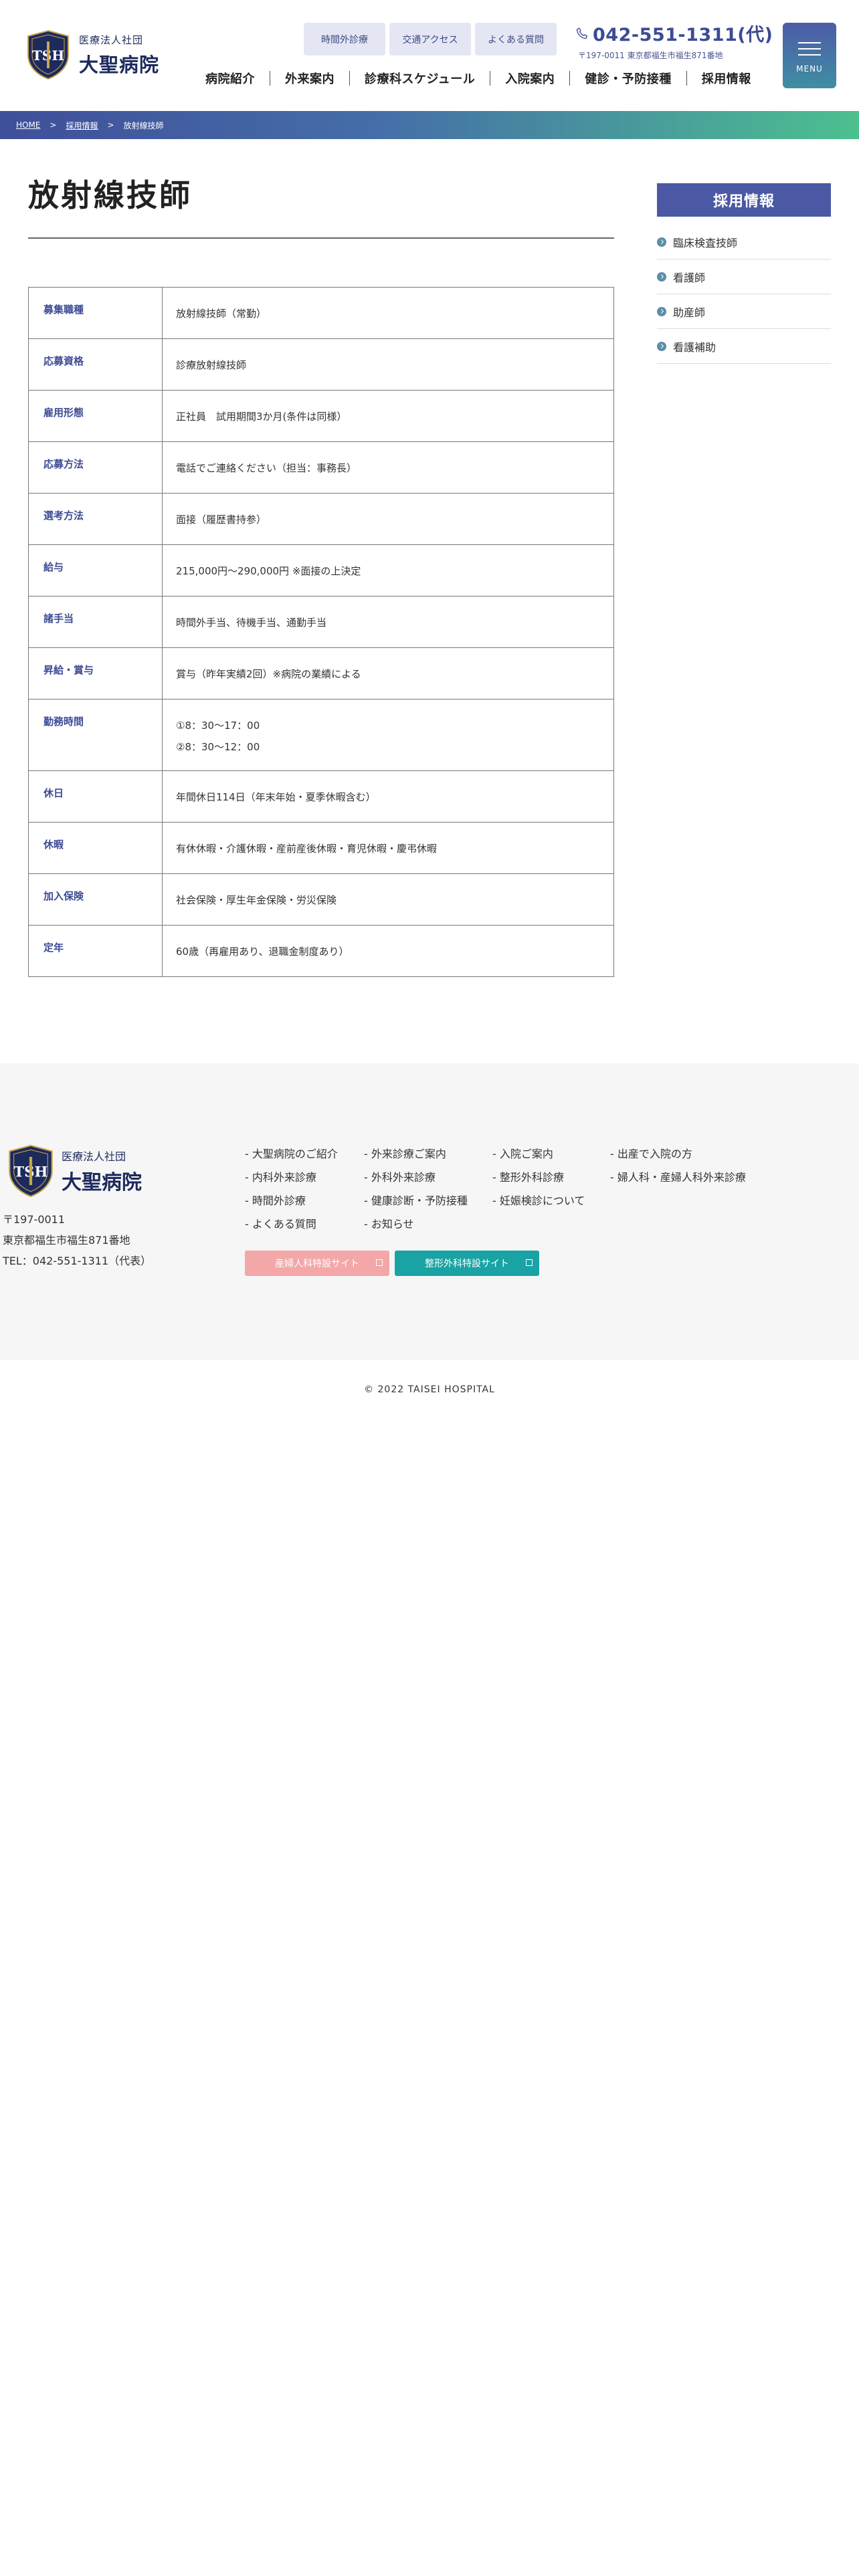 Image resolution: width=859 pixels, height=2576 pixels. What do you see at coordinates (528, 1176) in the screenshot?
I see `footer-link-orthopedics: - 整形外科診療` at bounding box center [528, 1176].